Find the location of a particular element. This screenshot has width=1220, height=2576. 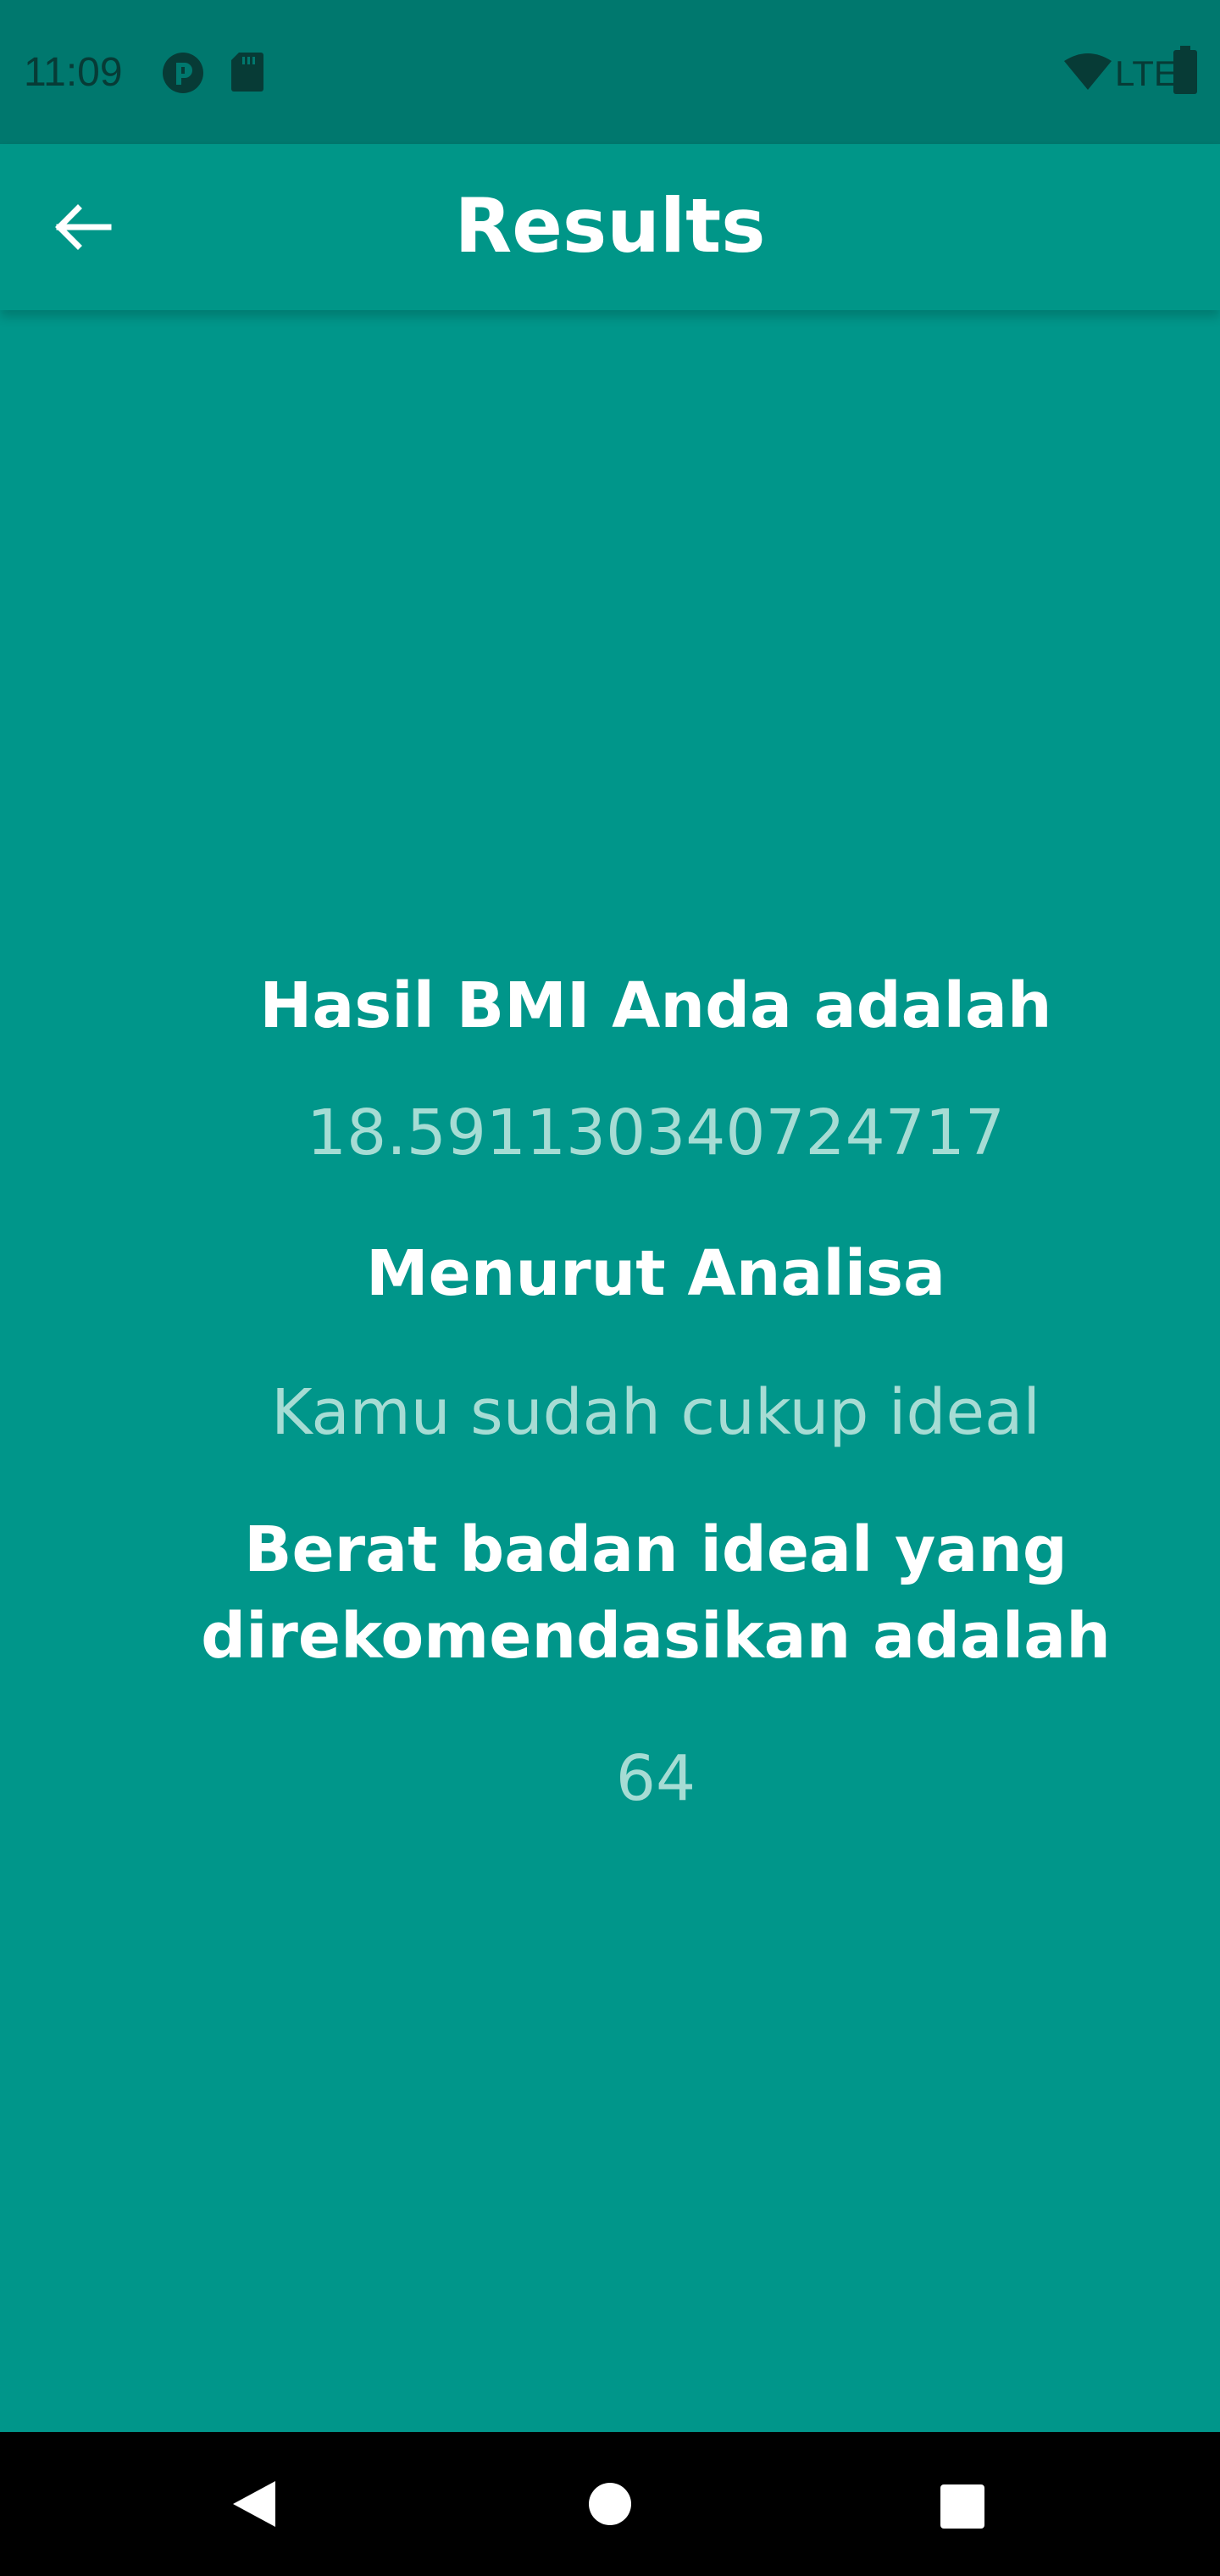

back-triangle-icon is located at coordinates (254, 2504).